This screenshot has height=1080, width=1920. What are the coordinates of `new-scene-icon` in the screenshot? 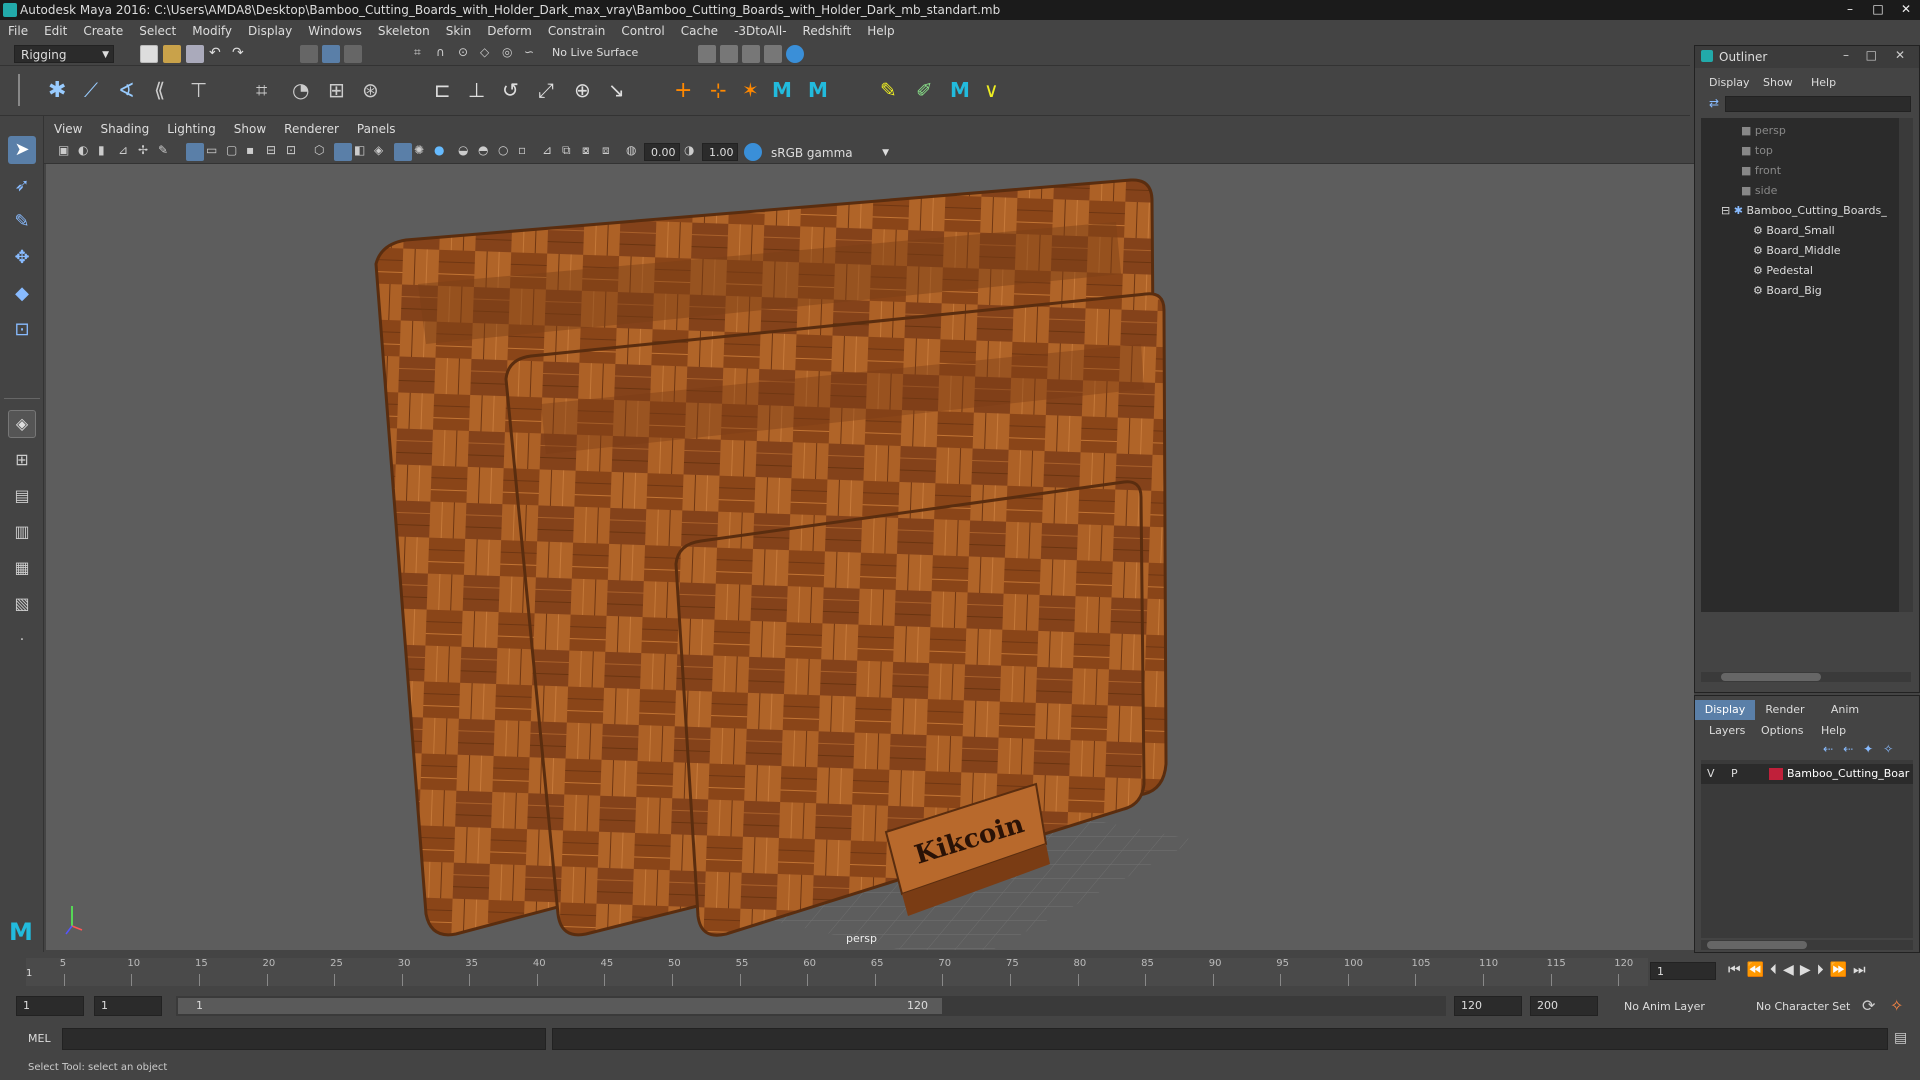 It's located at (149, 54).